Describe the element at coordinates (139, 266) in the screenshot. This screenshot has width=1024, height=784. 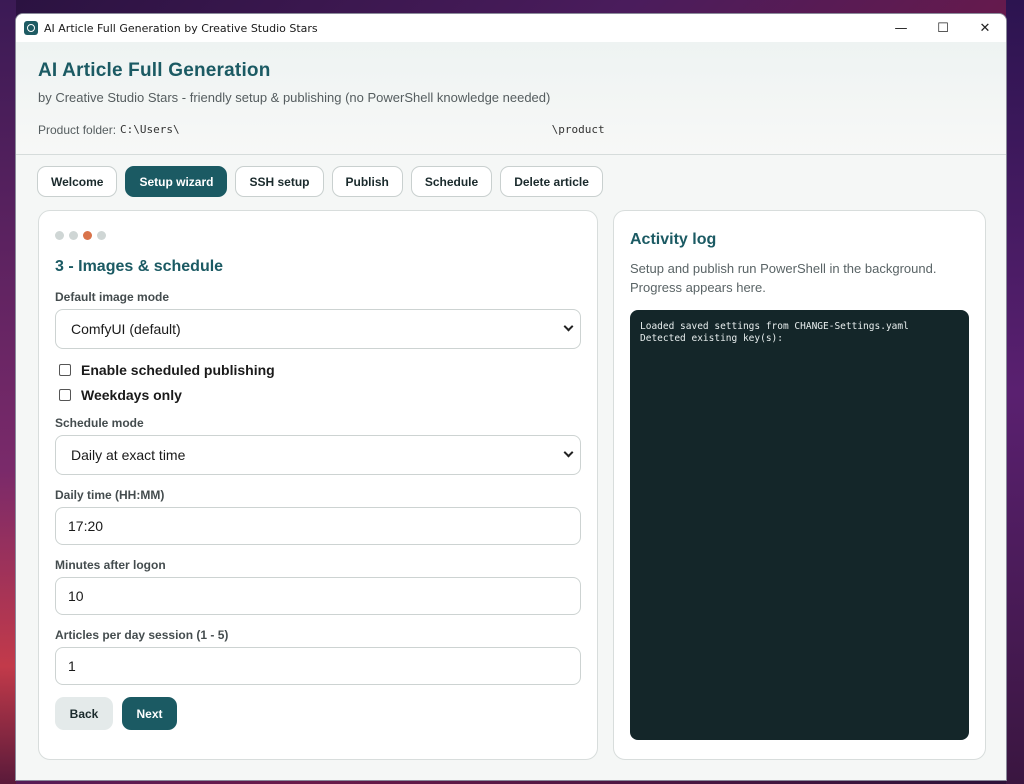
I see `step-title: 3 - Images & schedule` at that location.